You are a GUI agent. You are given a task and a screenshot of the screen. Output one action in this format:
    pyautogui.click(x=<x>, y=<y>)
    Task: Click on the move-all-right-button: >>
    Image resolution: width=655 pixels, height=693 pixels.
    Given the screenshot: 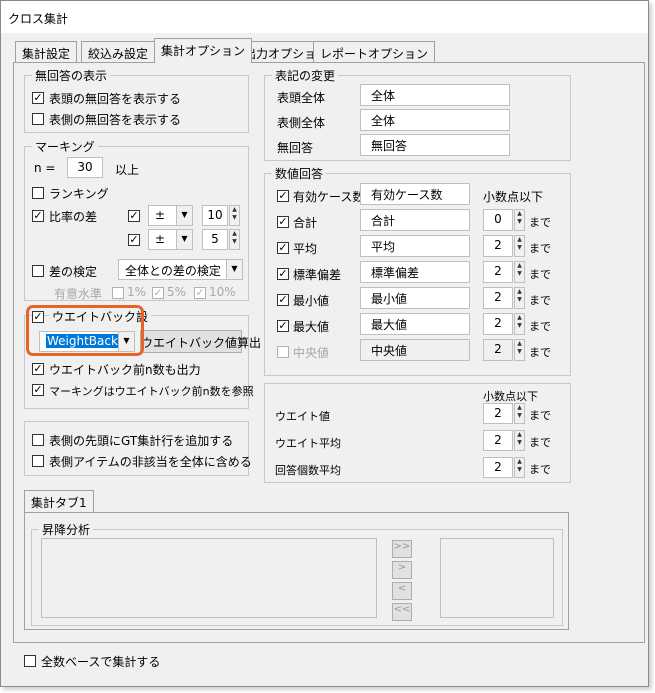 What is the action you would take?
    pyautogui.click(x=402, y=549)
    